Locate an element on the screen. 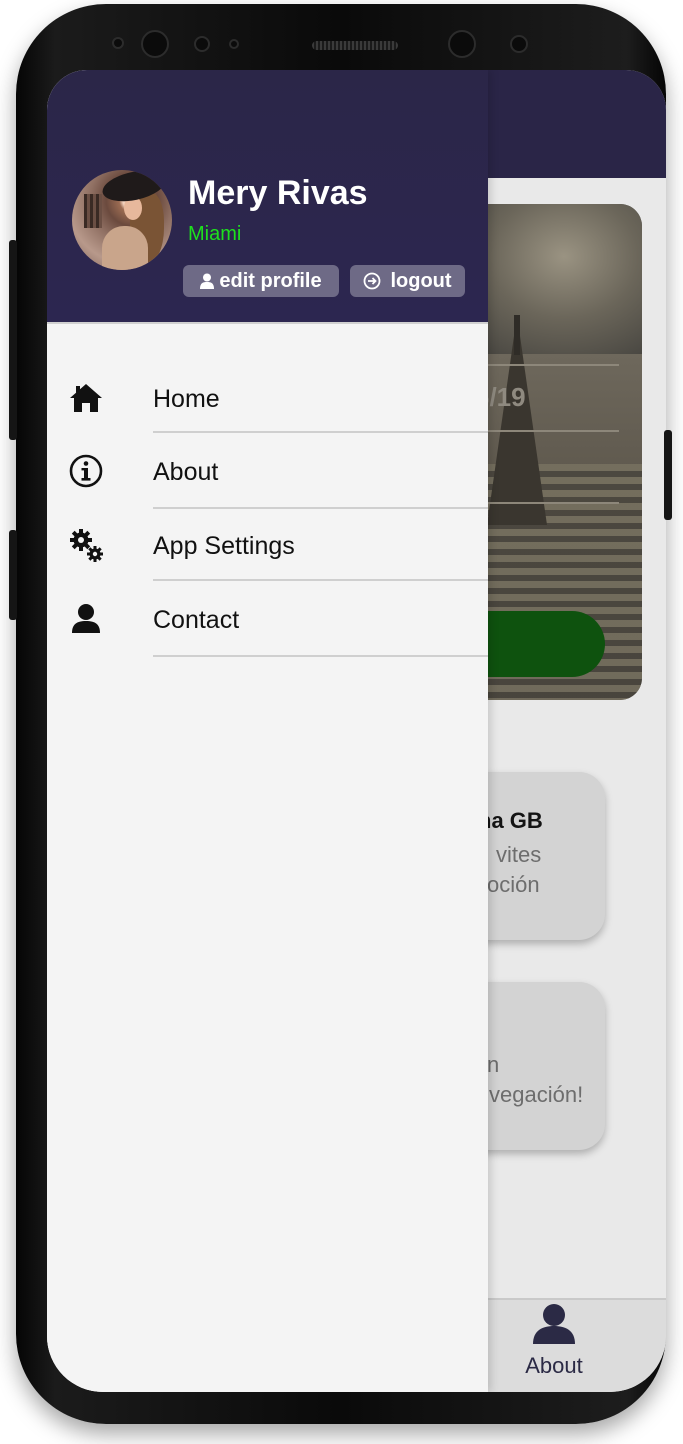 Image resolution: width=683 pixels, height=1444 pixels. menu-item-contact: Contact is located at coordinates (267, 621).